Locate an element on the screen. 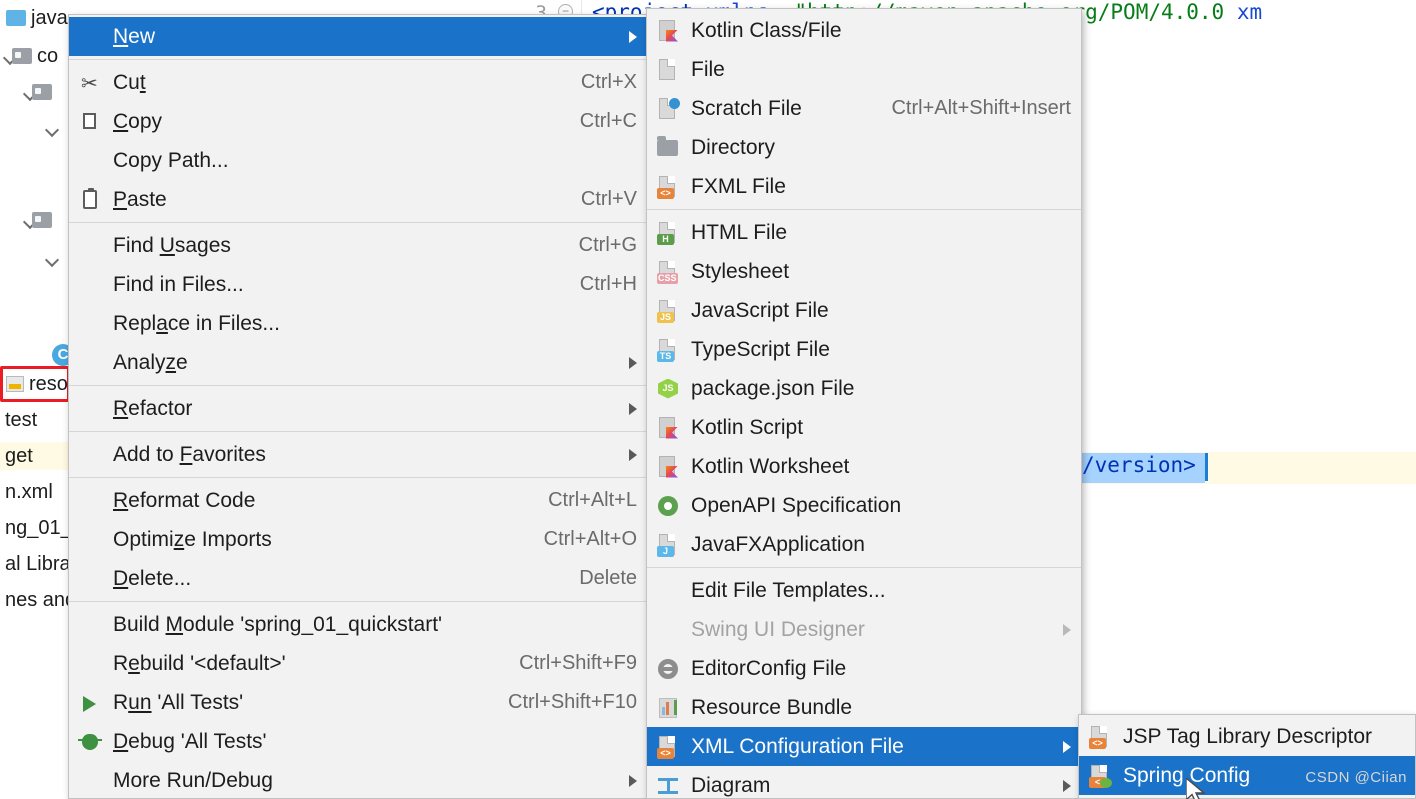  javafx-file-icon: J is located at coordinates (668, 545).